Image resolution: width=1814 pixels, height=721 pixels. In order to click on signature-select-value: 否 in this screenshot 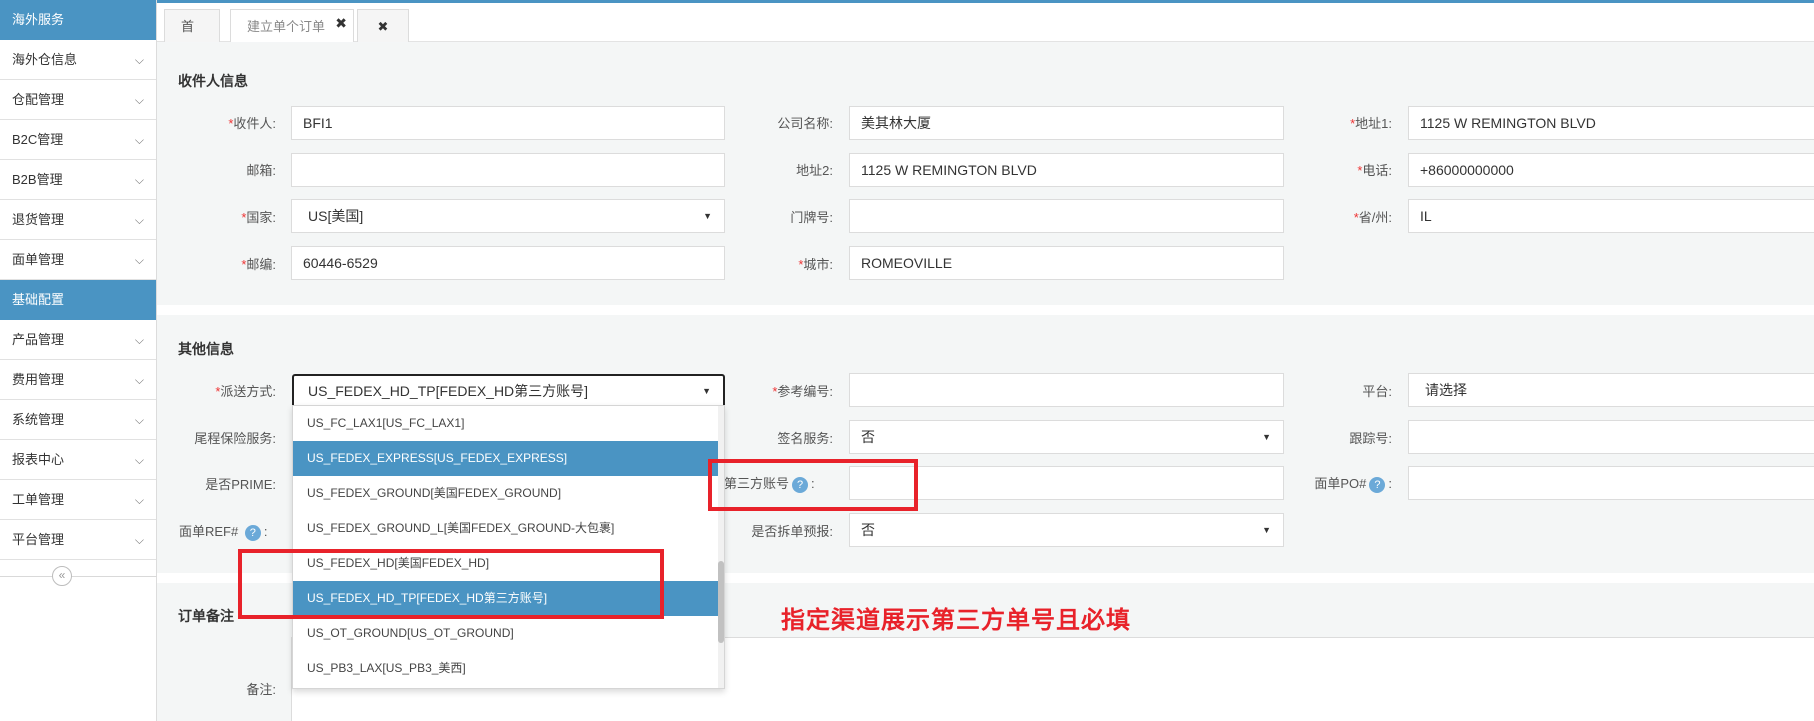, I will do `click(868, 437)`.